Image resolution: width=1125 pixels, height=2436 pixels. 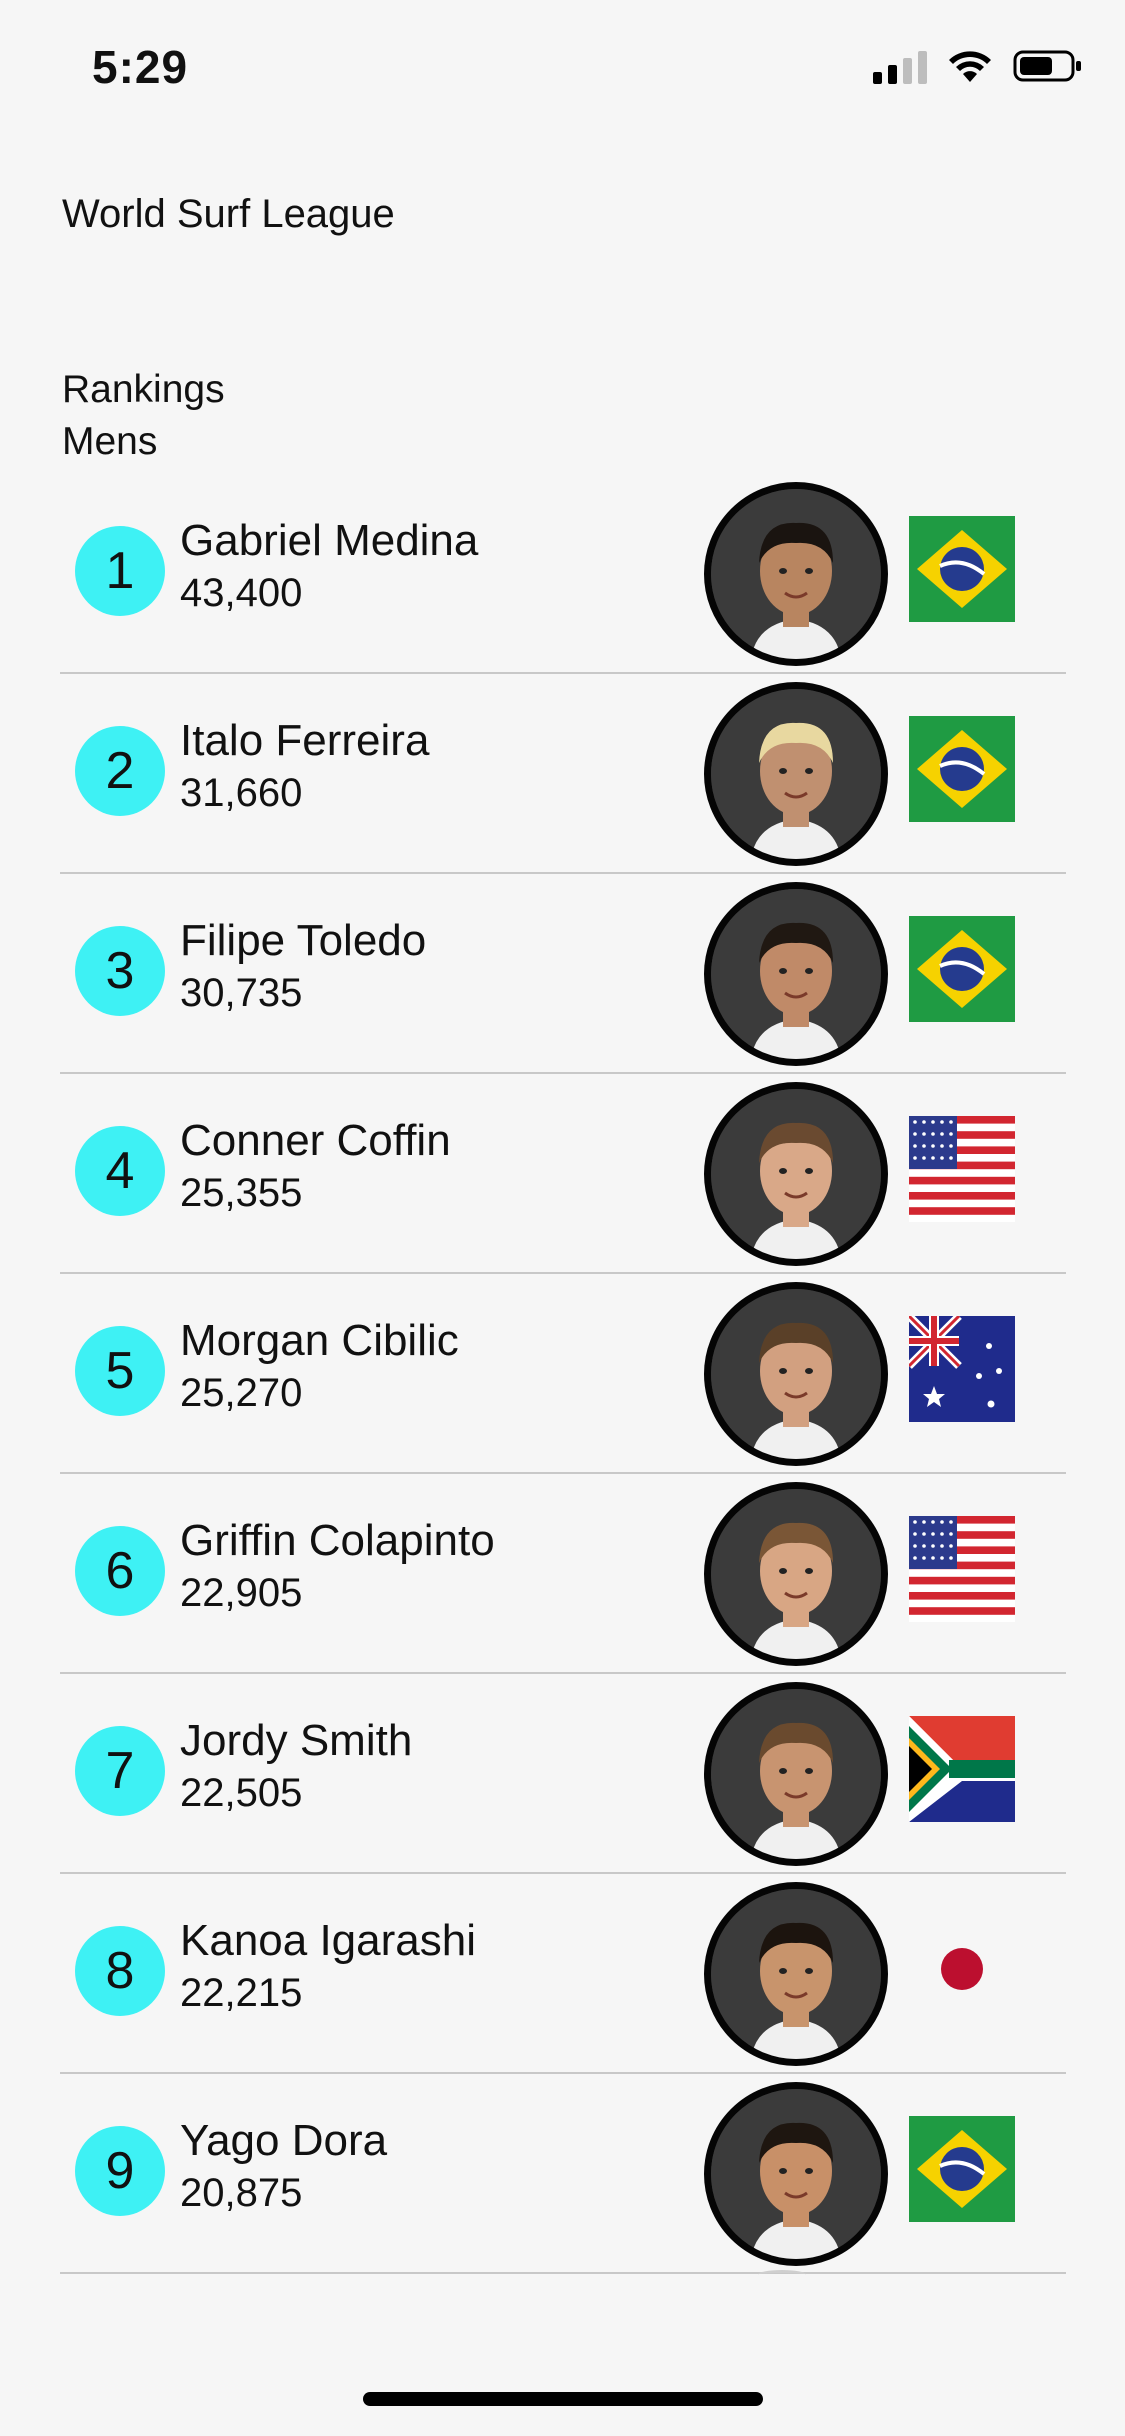 What do you see at coordinates (563, 774) in the screenshot?
I see `ranking-row: 2 Italo Ferreira 31,660` at bounding box center [563, 774].